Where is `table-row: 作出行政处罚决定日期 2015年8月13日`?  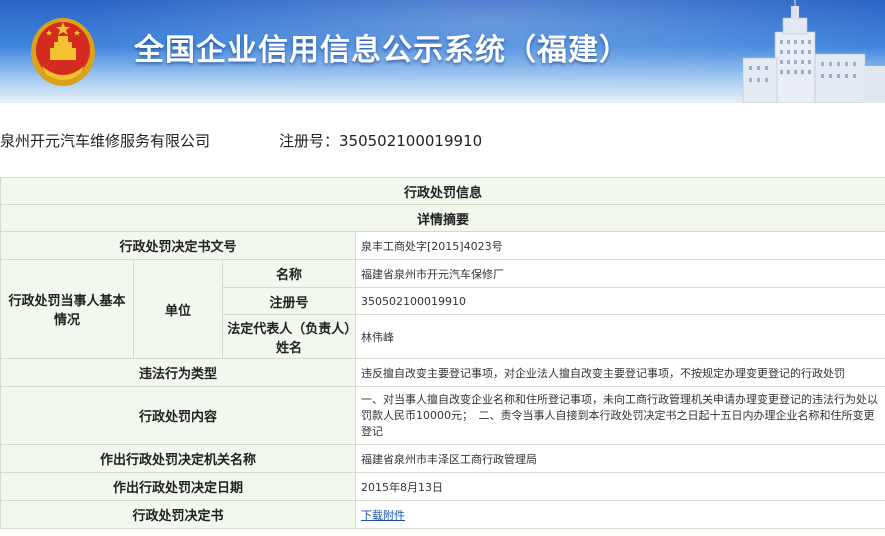 table-row: 作出行政处罚决定日期 2015年8月13日 is located at coordinates (442, 486).